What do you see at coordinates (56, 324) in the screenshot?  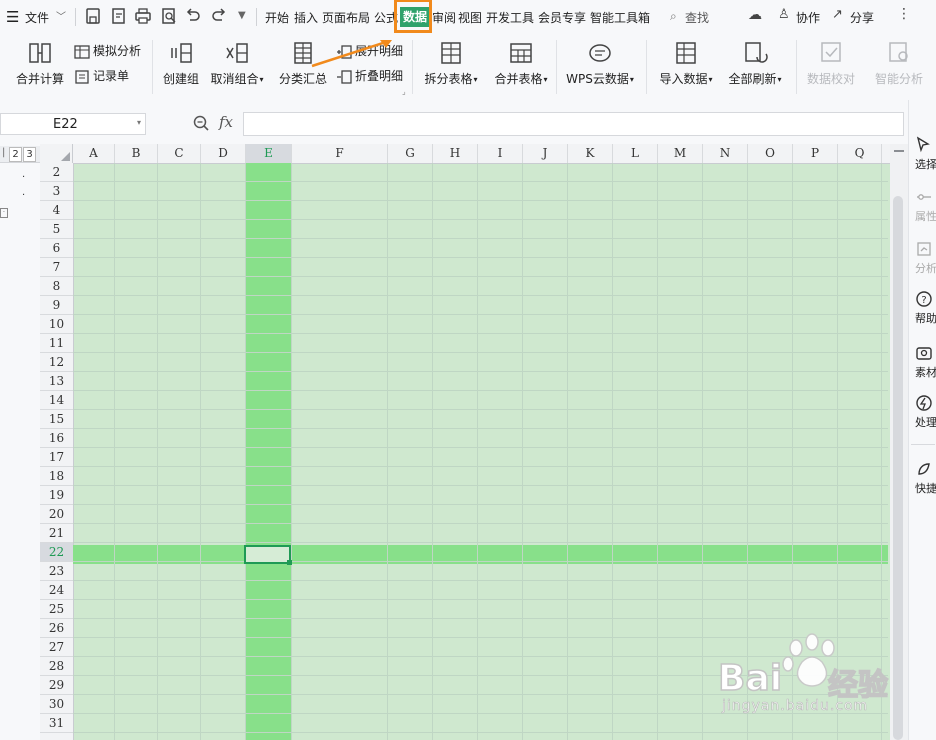 I see `row-header-10: 10` at bounding box center [56, 324].